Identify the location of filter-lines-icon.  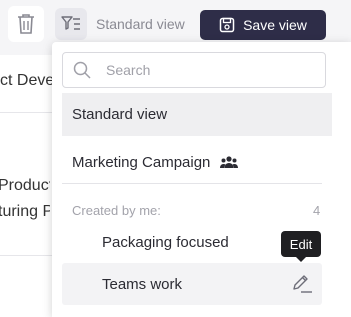
(70, 23).